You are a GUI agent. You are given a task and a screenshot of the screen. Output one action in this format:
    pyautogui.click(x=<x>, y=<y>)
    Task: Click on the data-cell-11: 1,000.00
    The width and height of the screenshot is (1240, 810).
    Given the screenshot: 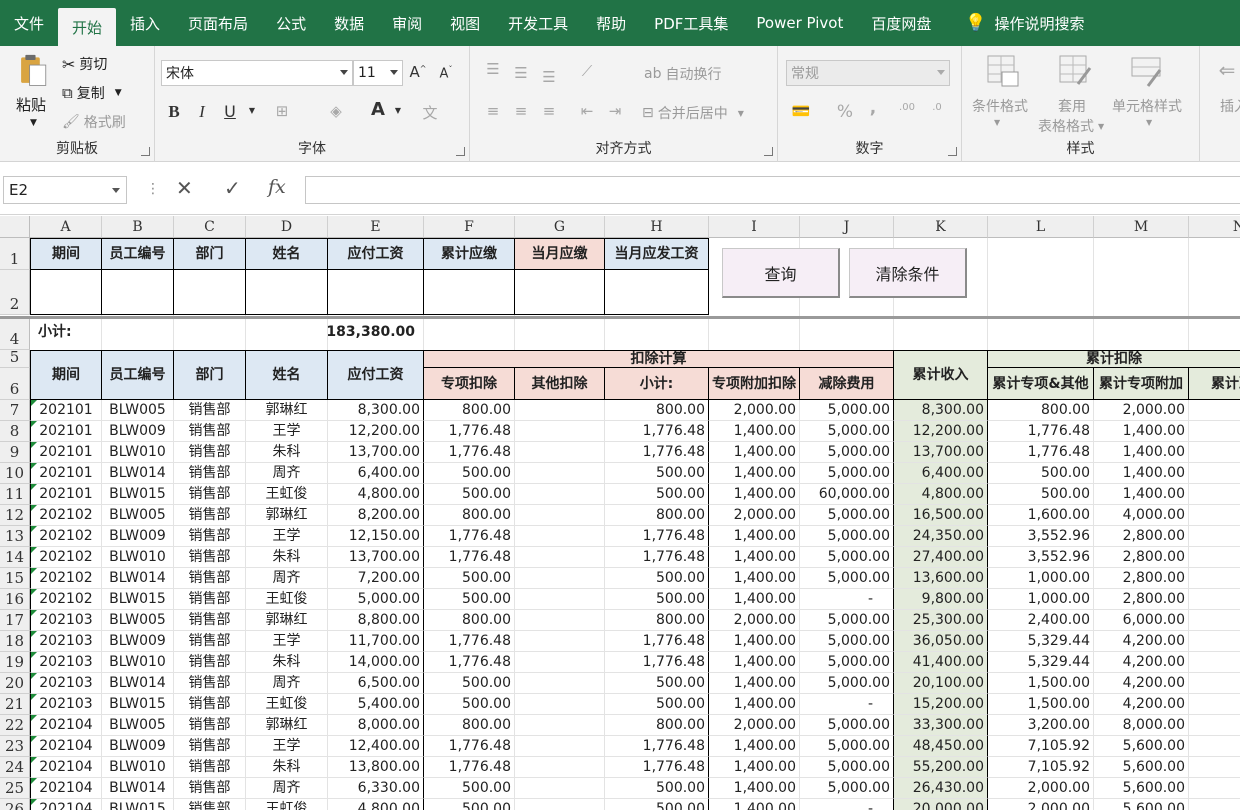 What is the action you would take?
    pyautogui.click(x=1041, y=578)
    